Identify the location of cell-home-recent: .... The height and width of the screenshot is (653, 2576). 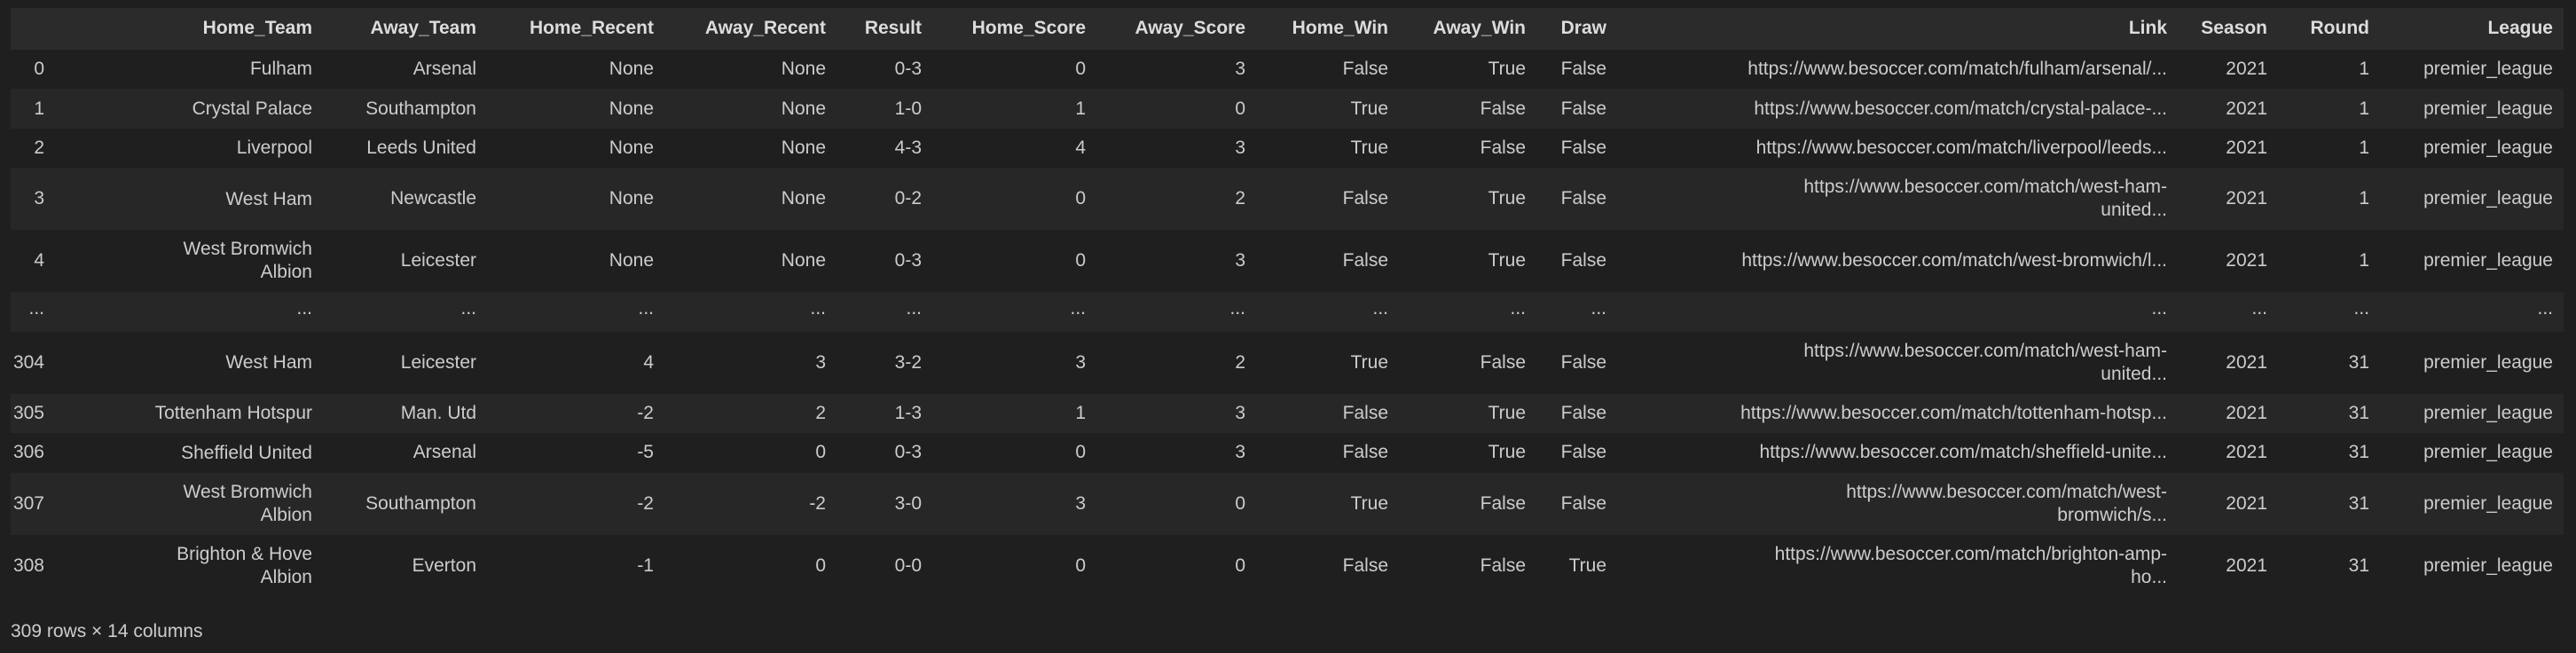
(646, 308).